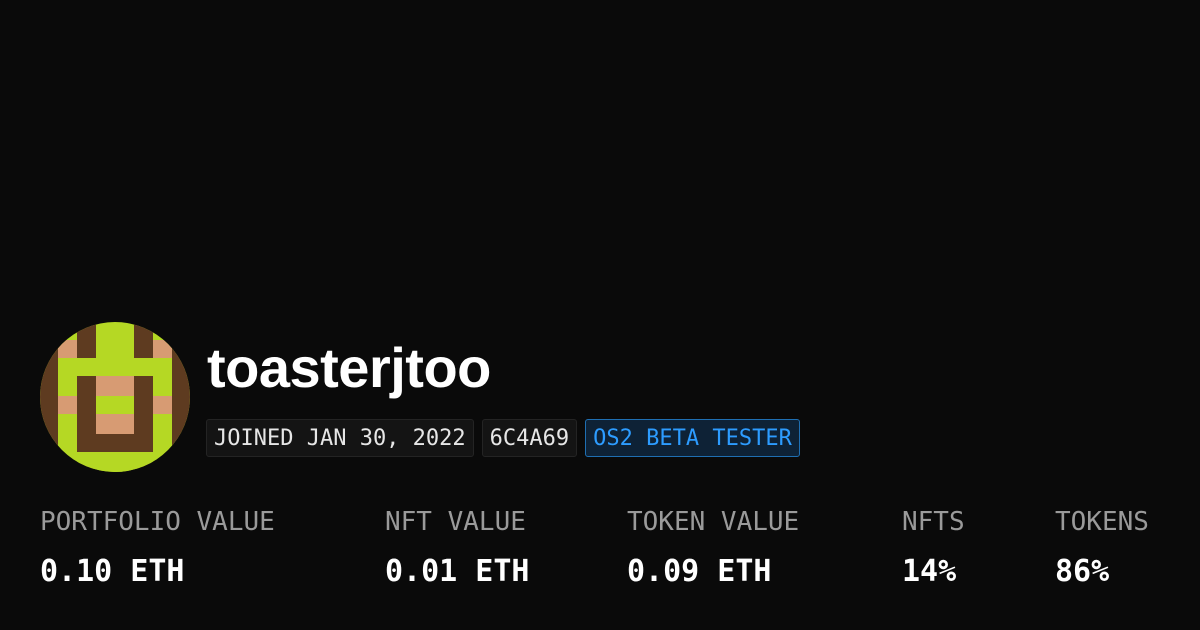  Describe the element at coordinates (933, 547) in the screenshot. I see `stat-nfts-share: NFTS 14%` at that location.